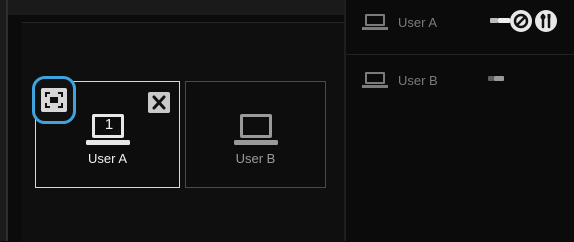  I want to click on user-list-divider, so click(460, 54).